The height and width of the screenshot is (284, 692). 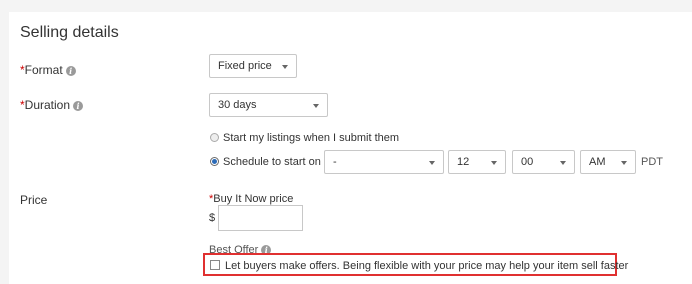 I want to click on schedule-option: Schedule to start on, so click(x=265, y=162).